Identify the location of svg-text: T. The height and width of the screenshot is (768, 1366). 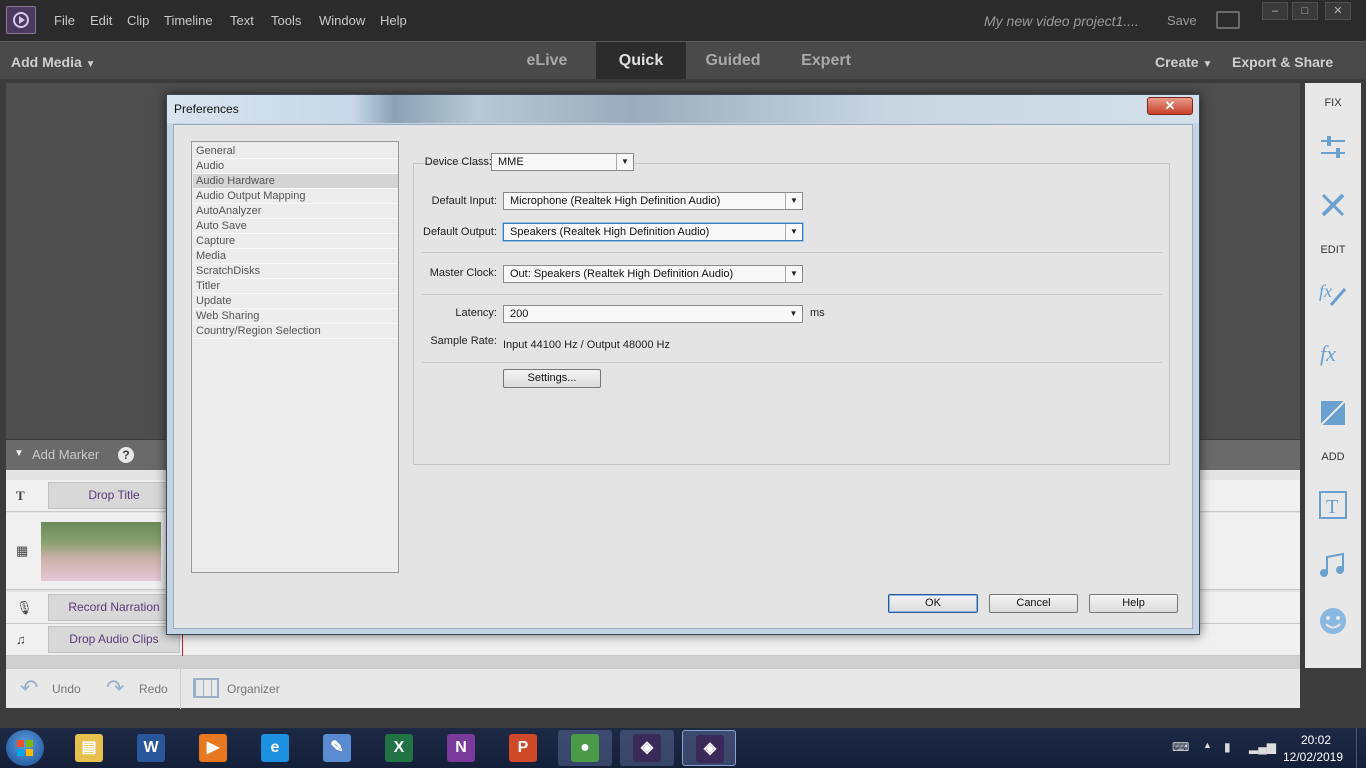
(1332, 507).